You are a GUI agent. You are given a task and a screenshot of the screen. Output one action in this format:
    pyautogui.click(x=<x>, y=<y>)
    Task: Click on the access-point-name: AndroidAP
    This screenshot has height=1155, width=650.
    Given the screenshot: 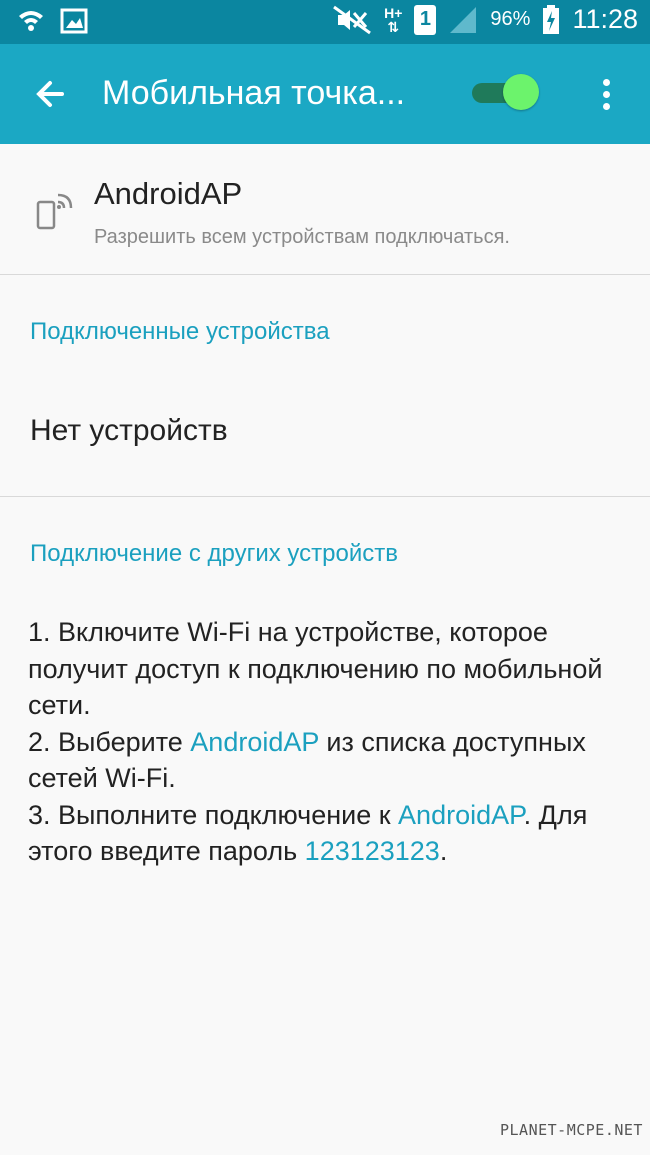 What is the action you would take?
    pyautogui.click(x=168, y=193)
    